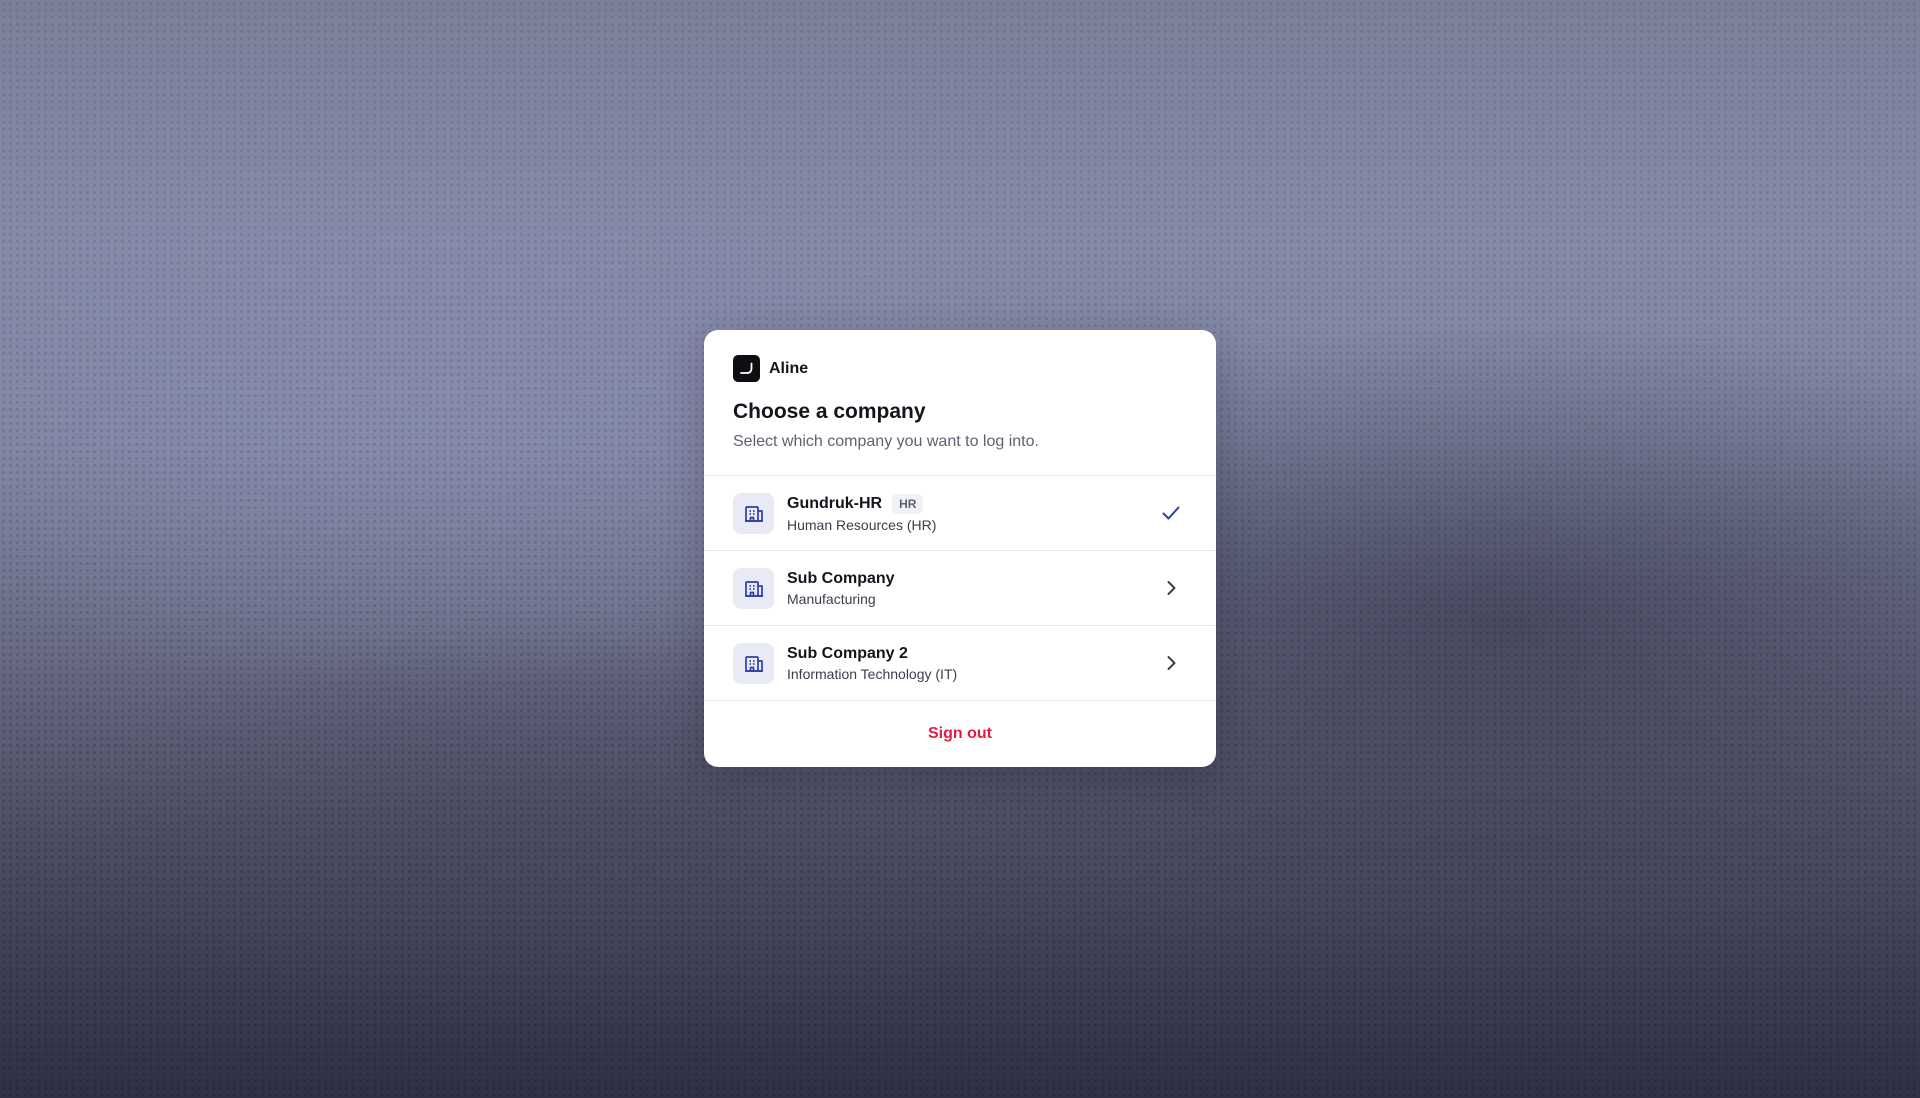 The width and height of the screenshot is (1920, 1098). I want to click on company-badge: HR, so click(908, 503).